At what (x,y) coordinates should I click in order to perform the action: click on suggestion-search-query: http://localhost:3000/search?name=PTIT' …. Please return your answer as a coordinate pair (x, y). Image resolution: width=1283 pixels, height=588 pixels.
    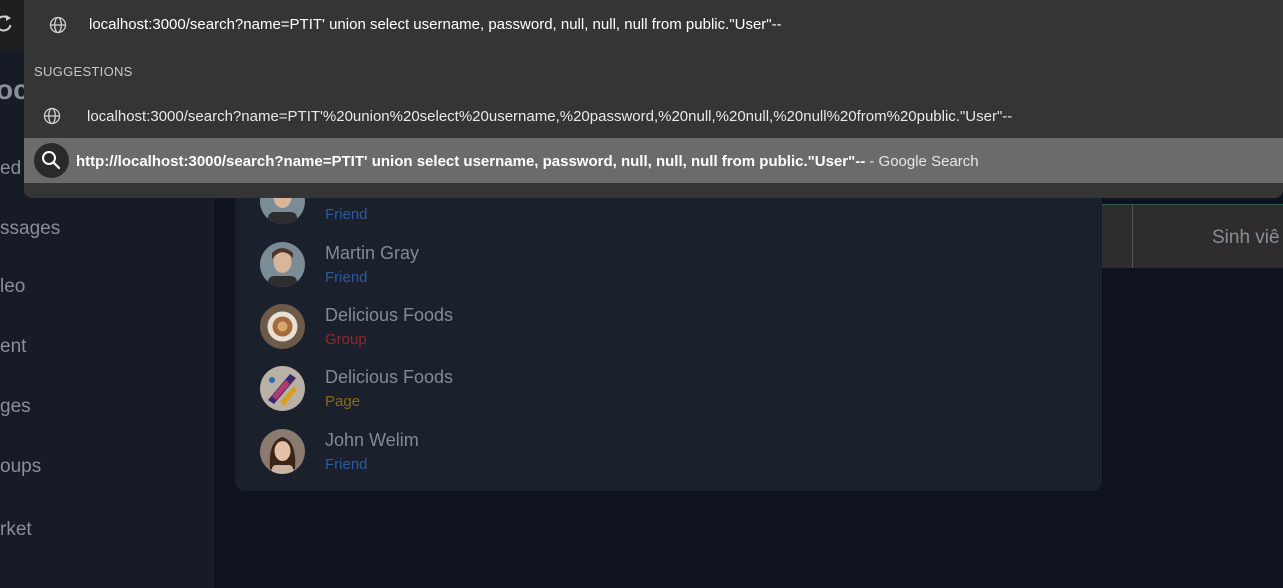
    Looking at the image, I should click on (471, 161).